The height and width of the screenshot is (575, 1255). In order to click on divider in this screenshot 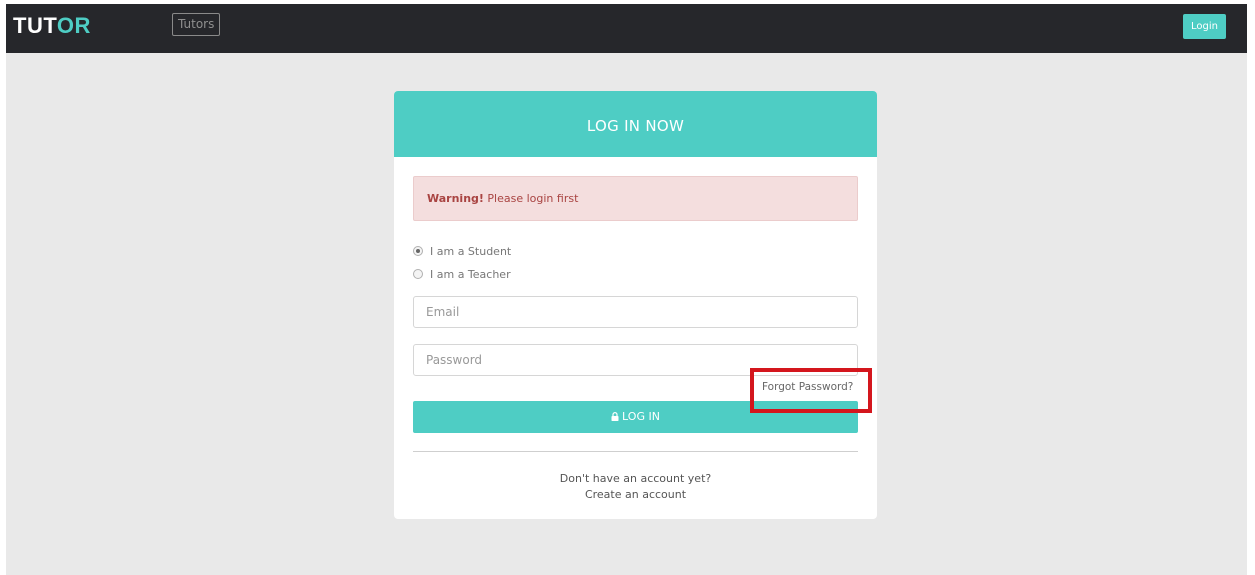, I will do `click(635, 451)`.